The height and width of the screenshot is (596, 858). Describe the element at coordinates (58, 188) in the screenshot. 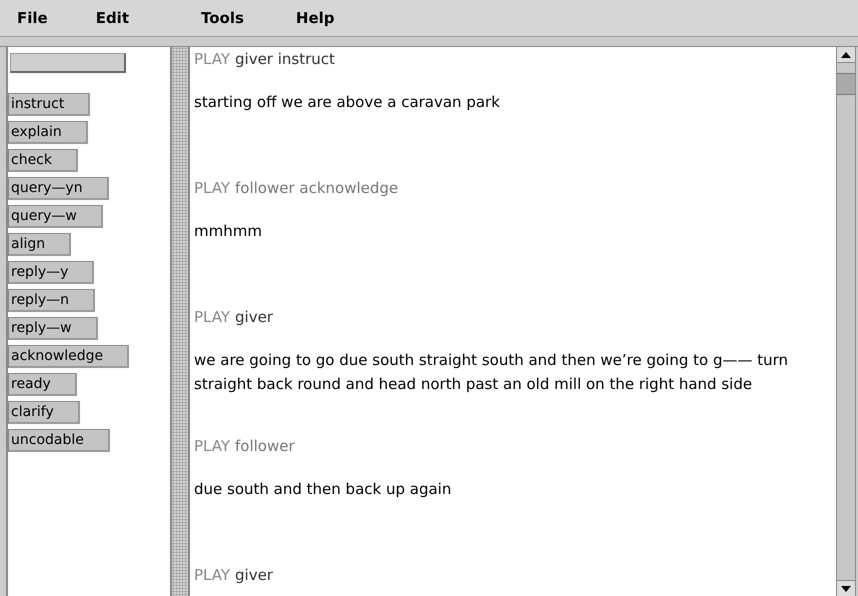

I see `code-button: query—yn` at that location.